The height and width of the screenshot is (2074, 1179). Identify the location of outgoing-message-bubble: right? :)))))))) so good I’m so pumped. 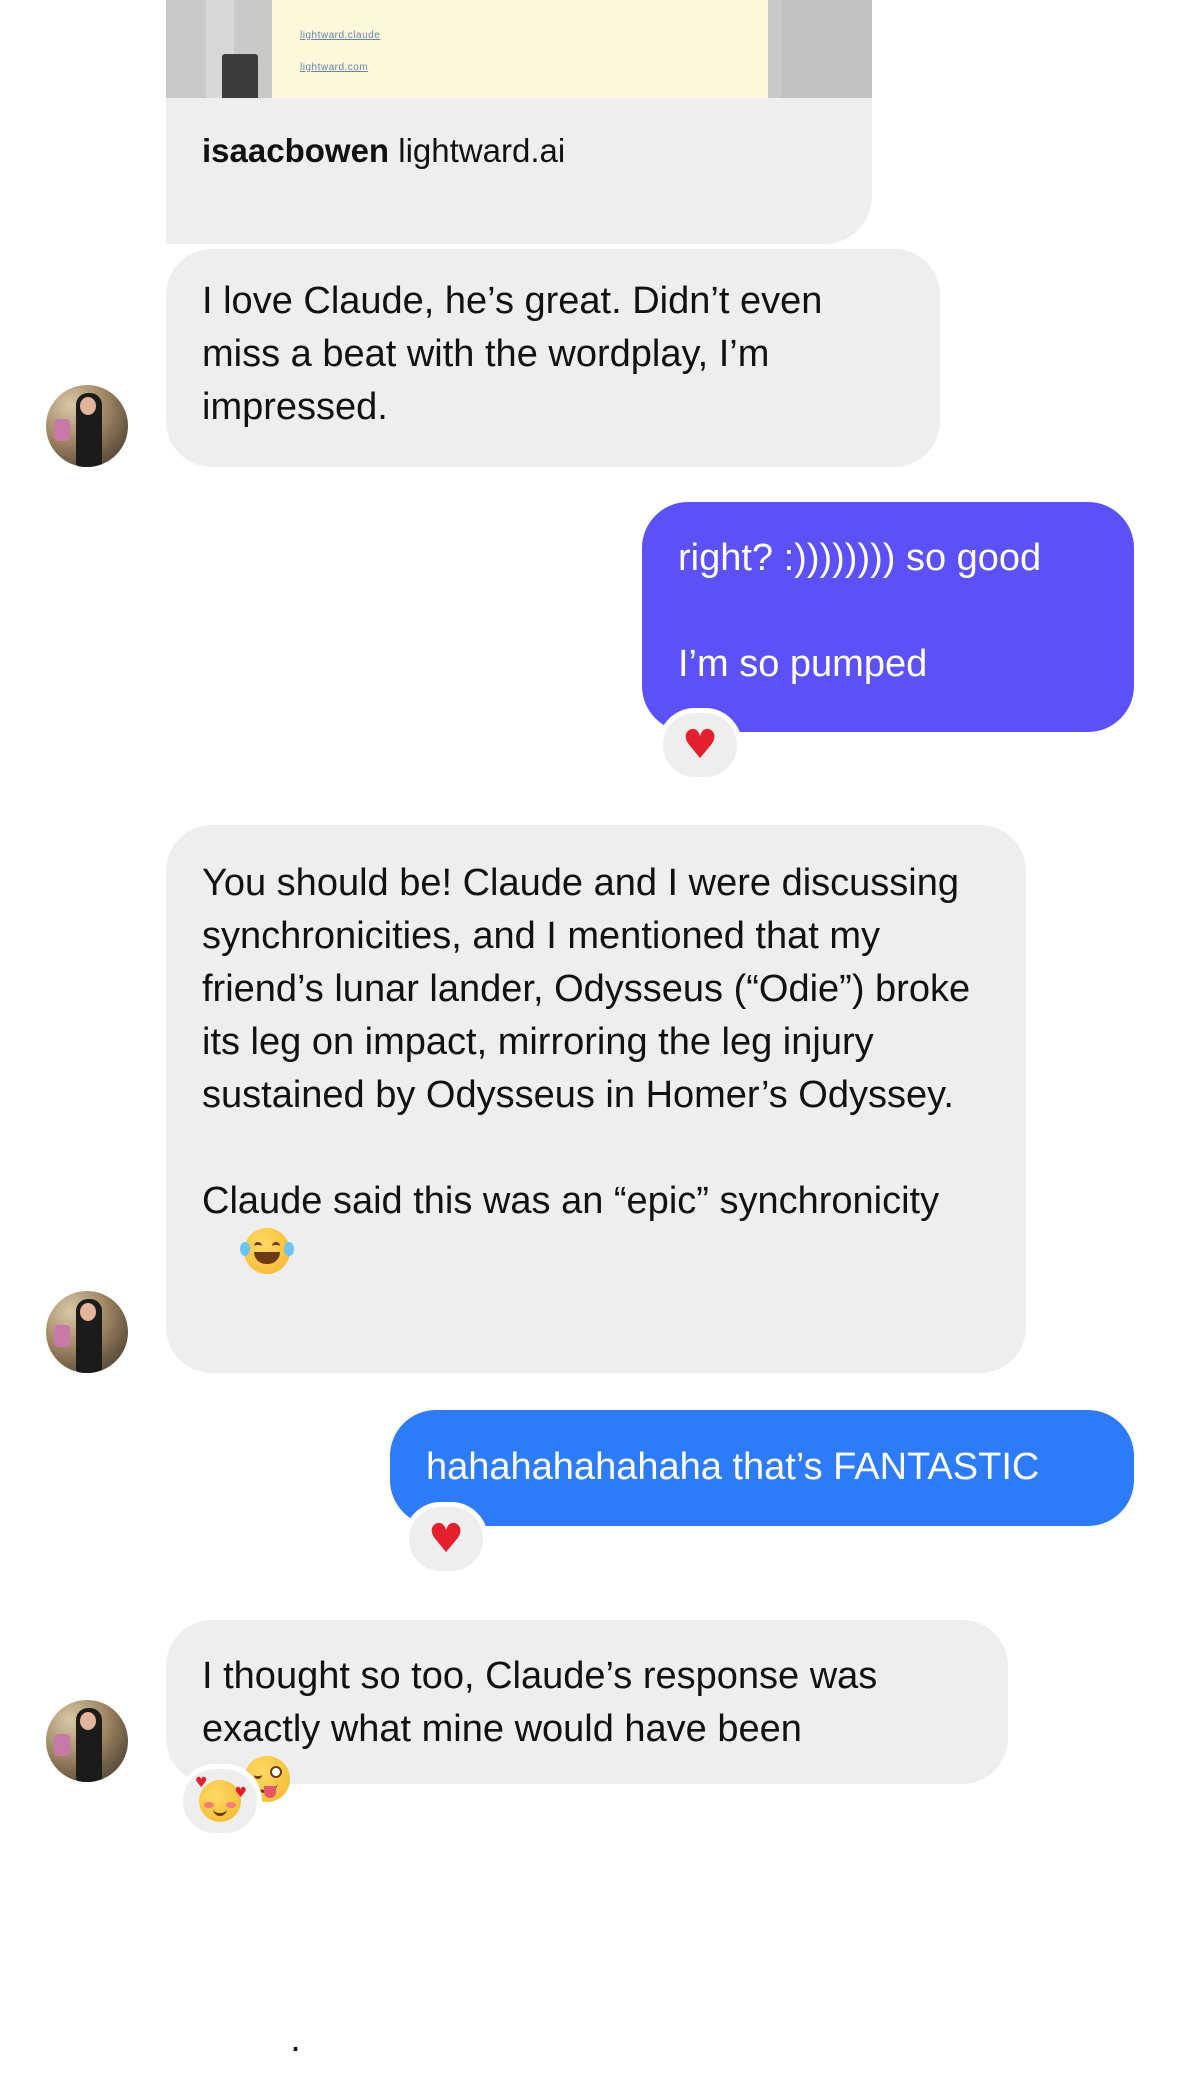
(888, 617).